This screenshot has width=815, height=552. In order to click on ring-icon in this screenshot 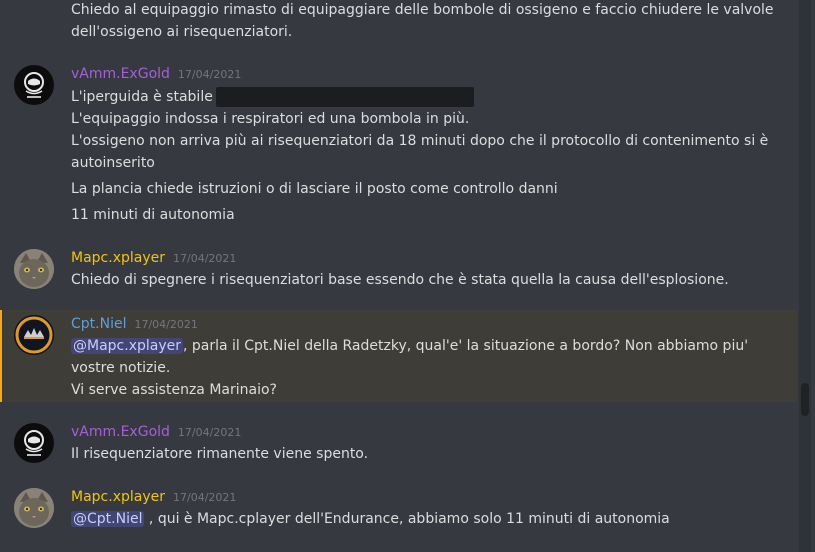, I will do `click(34, 335)`.